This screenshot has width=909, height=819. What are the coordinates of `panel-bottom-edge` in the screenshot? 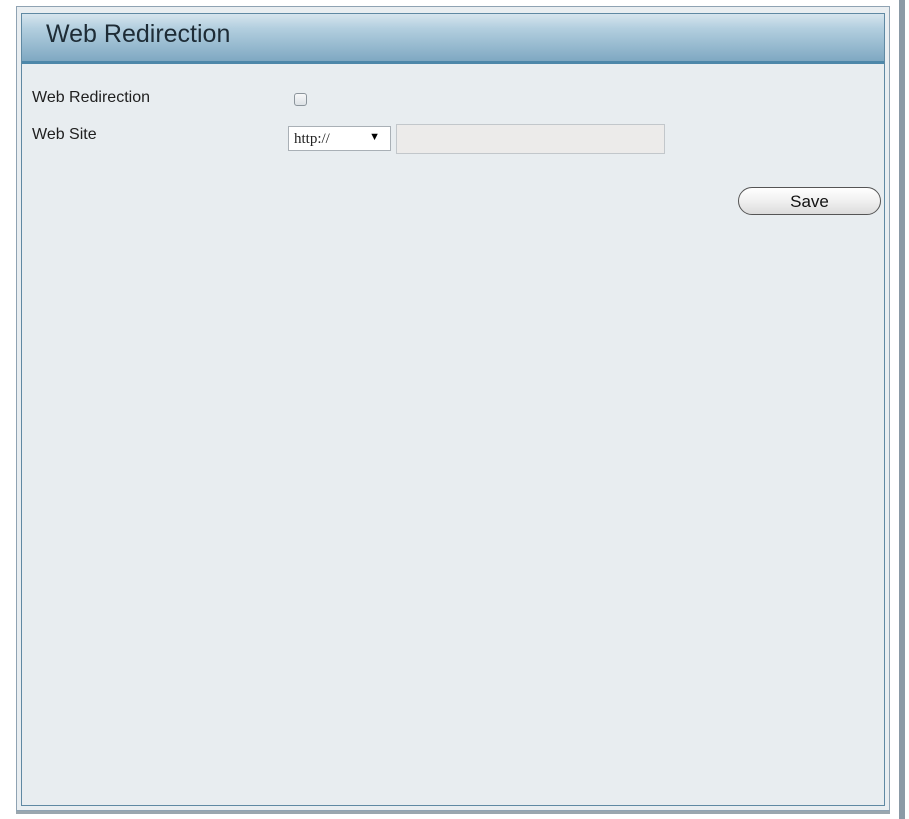 It's located at (453, 812).